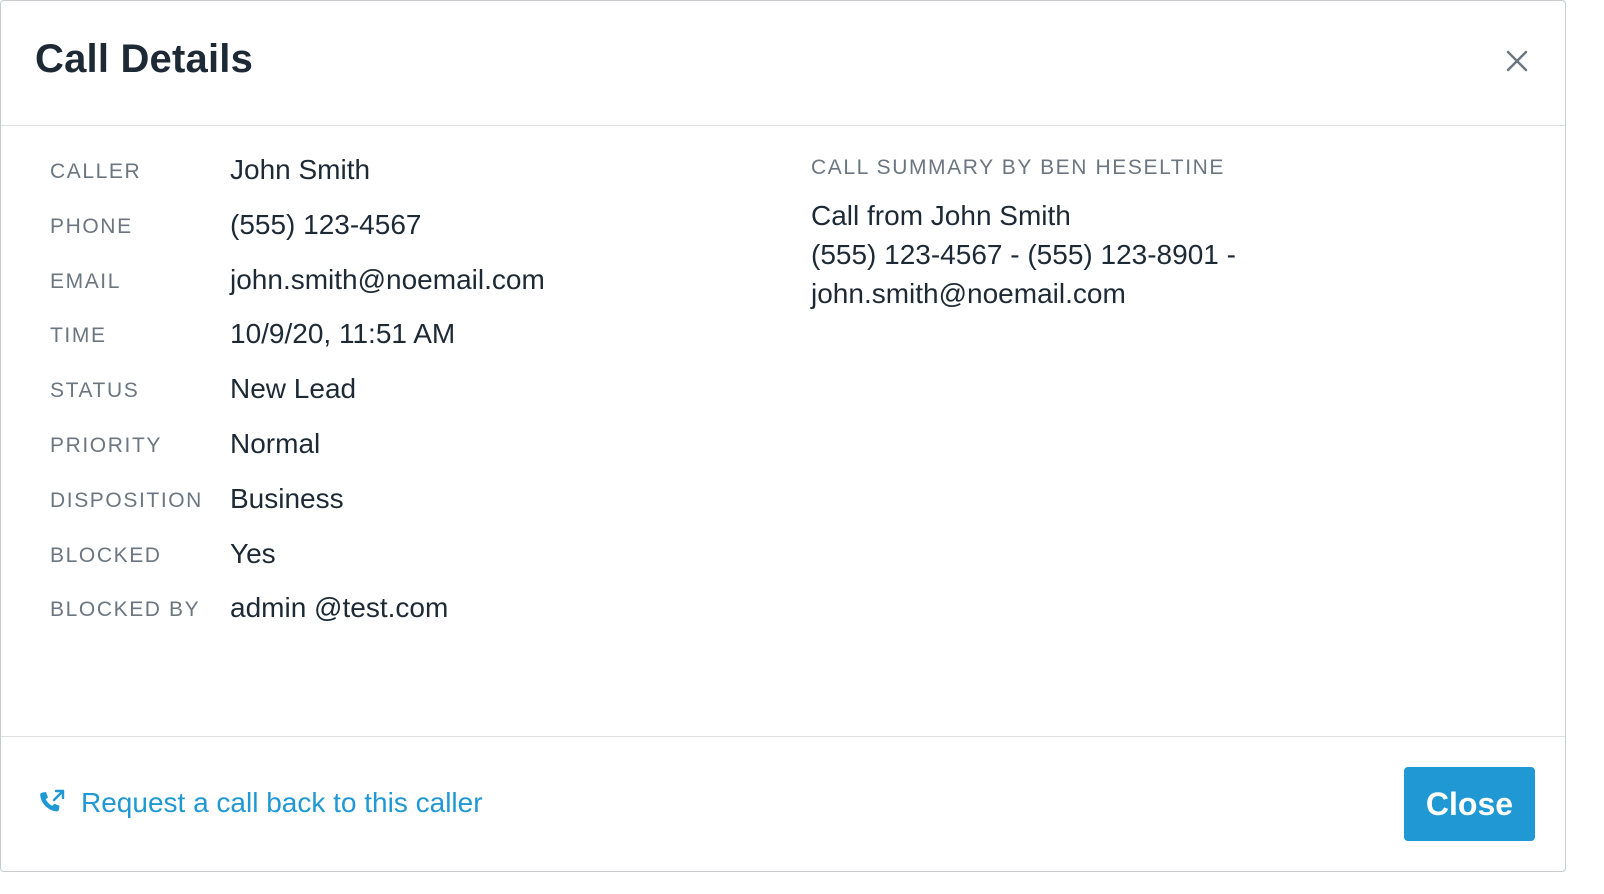 Image resolution: width=1604 pixels, height=894 pixels. I want to click on detail-label: BLOCKED BY, so click(125, 610).